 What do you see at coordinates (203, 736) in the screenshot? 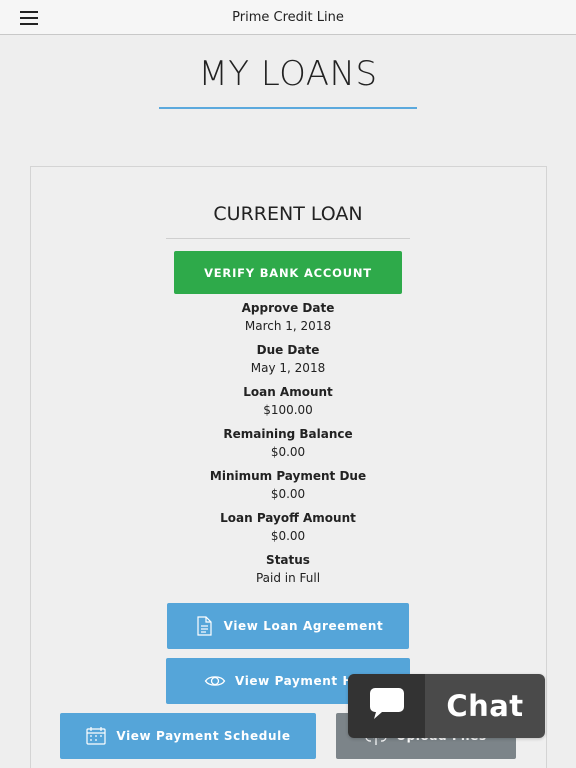
I see `view-payment-schedule-label: View Payment Schedule` at bounding box center [203, 736].